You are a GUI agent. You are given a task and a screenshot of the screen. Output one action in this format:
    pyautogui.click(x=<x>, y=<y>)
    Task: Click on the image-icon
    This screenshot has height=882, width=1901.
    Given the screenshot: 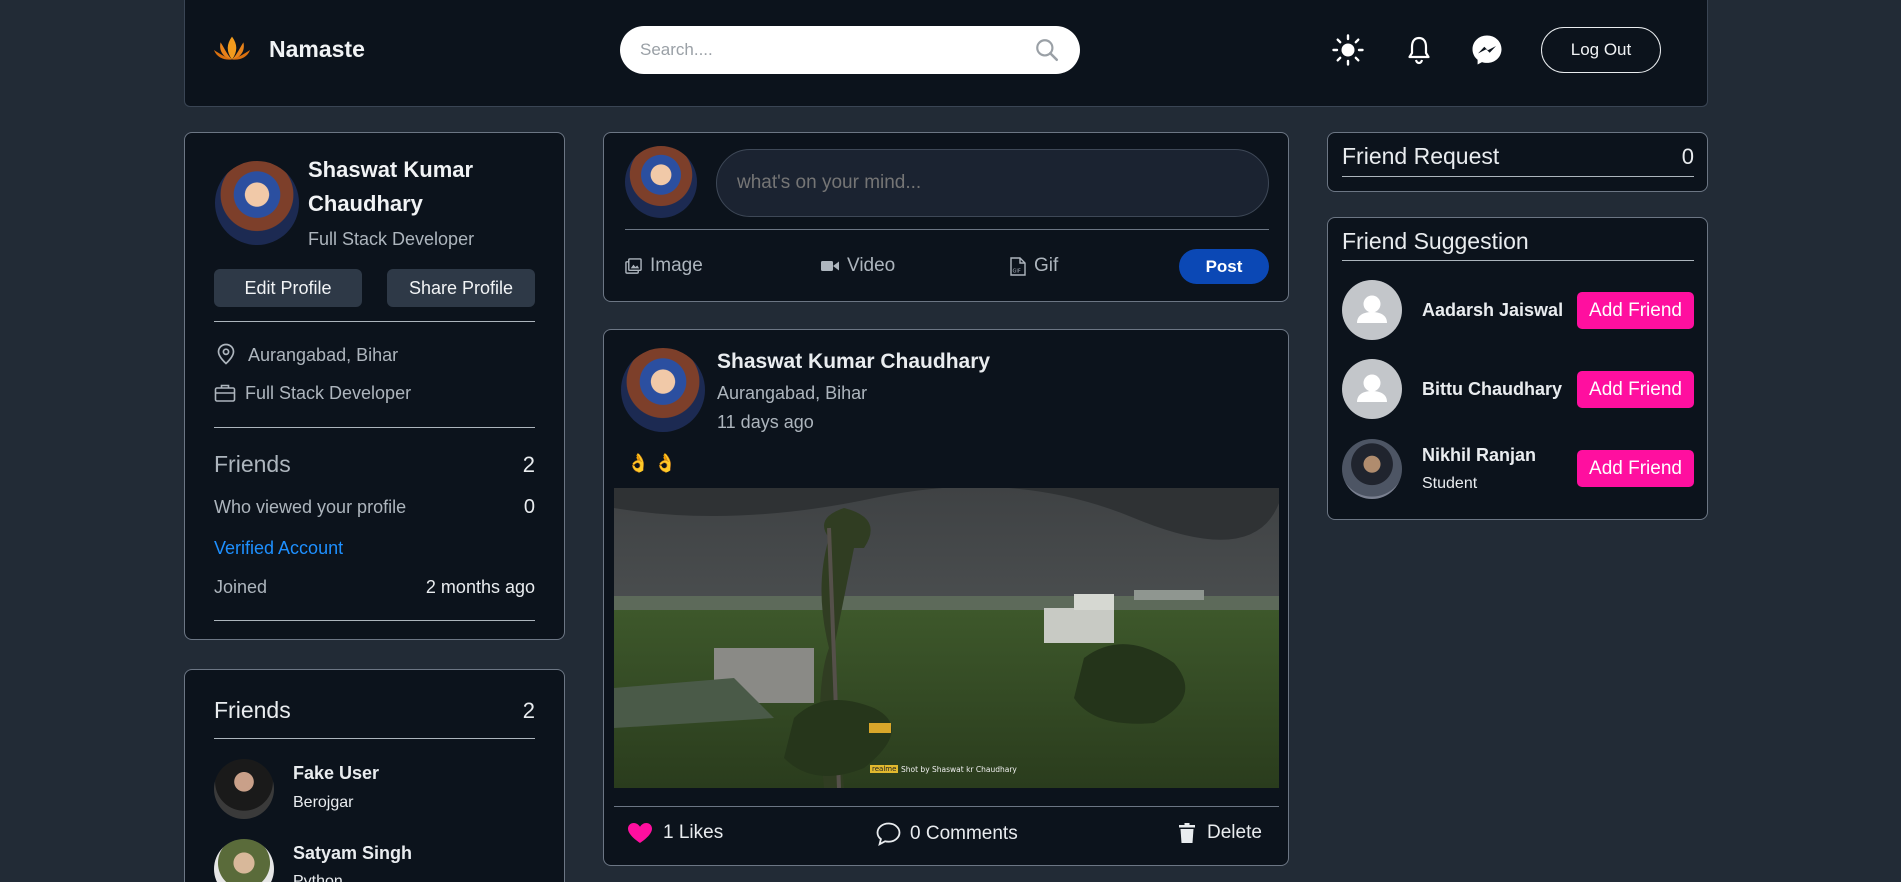 What is the action you would take?
    pyautogui.click(x=633, y=265)
    